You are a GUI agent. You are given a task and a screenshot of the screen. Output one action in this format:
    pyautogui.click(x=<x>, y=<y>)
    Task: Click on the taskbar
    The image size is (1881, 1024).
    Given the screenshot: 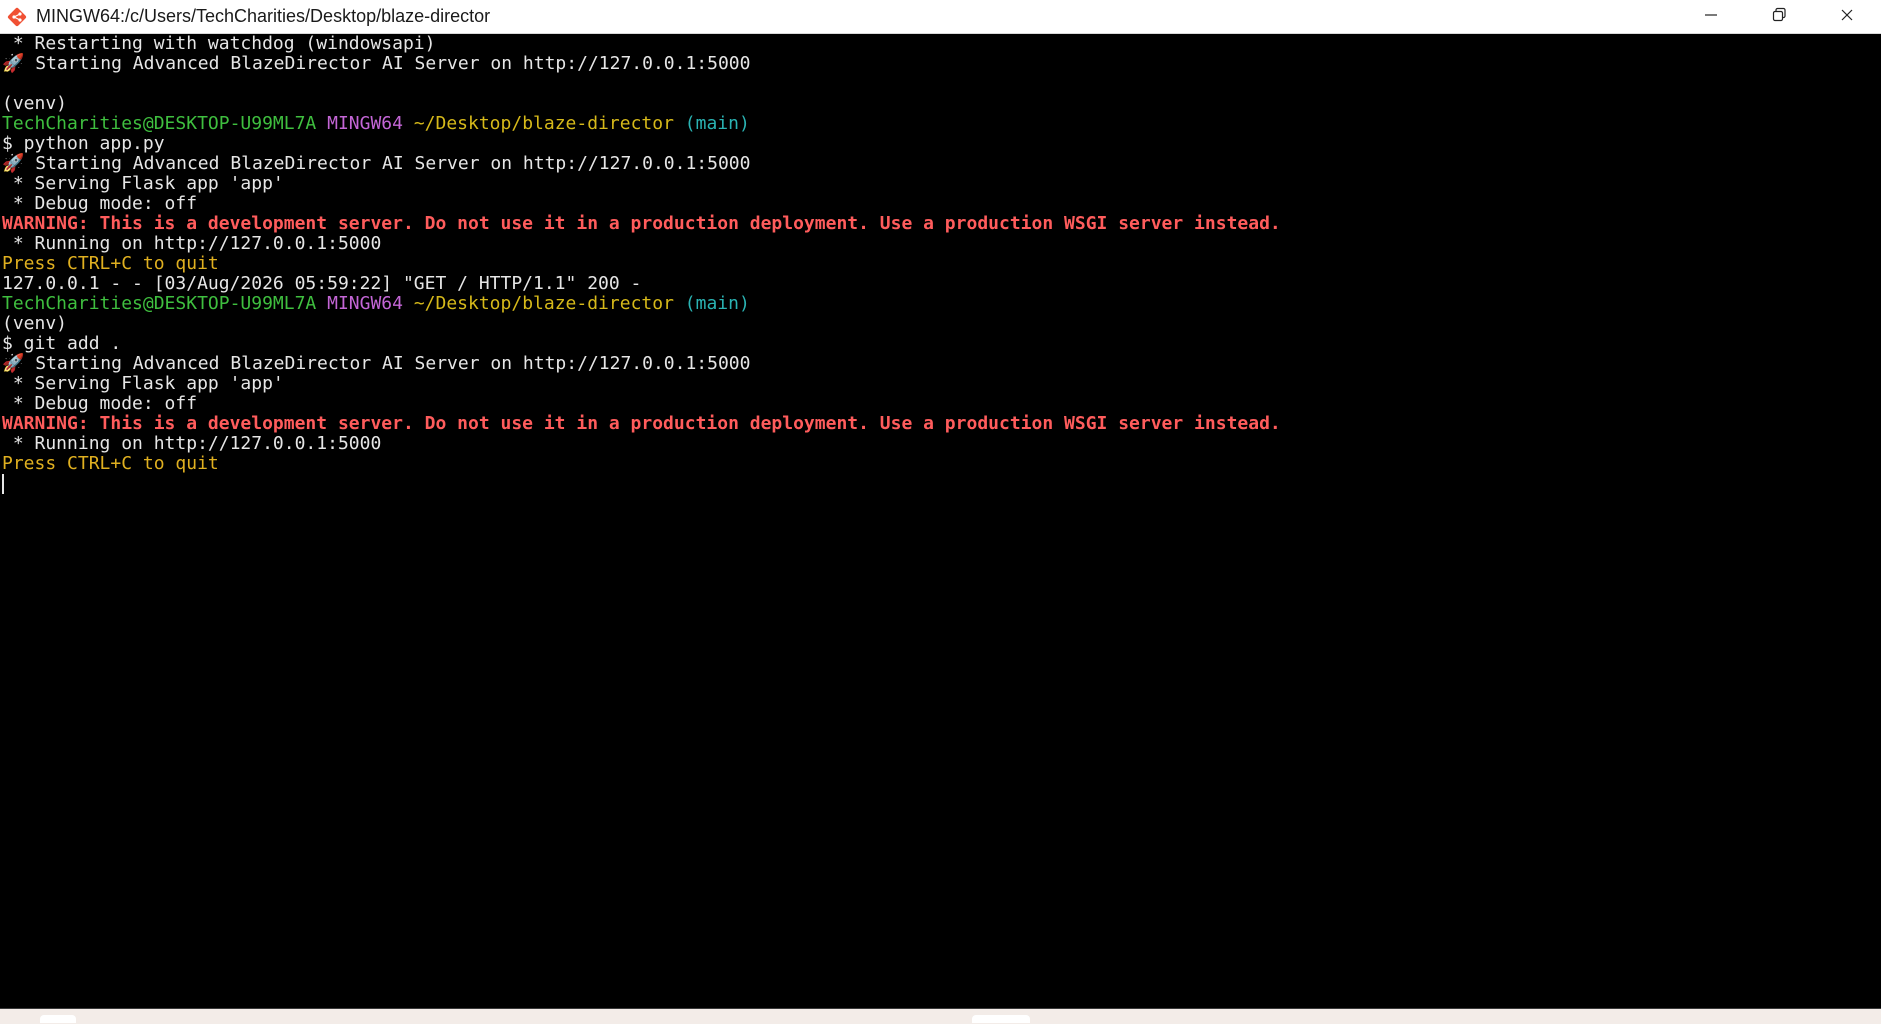 What is the action you would take?
    pyautogui.click(x=940, y=1016)
    